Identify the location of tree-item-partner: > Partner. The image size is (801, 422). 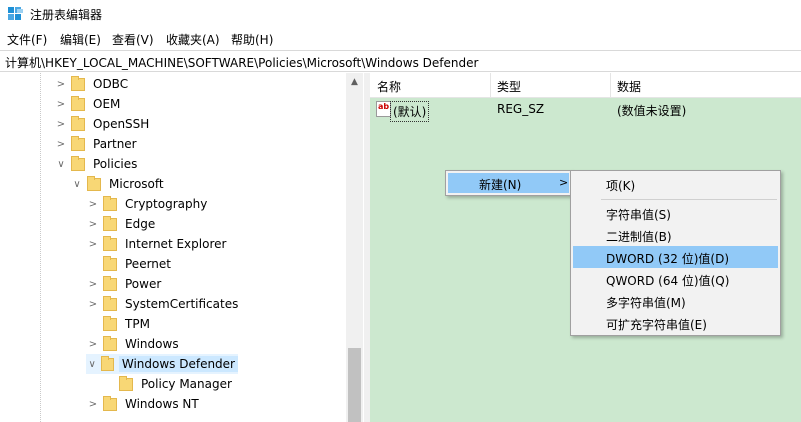
(97, 144).